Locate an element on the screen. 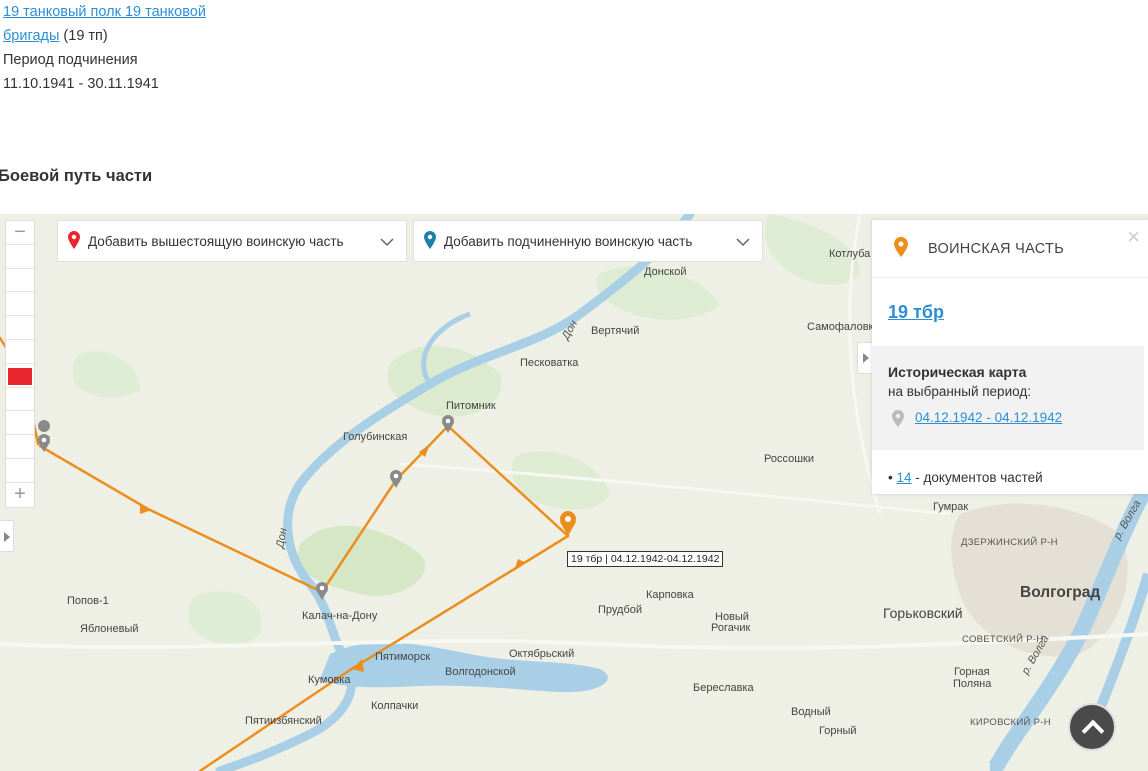 This screenshot has width=1148, height=771. city-label: Волгоград is located at coordinates (1060, 592).